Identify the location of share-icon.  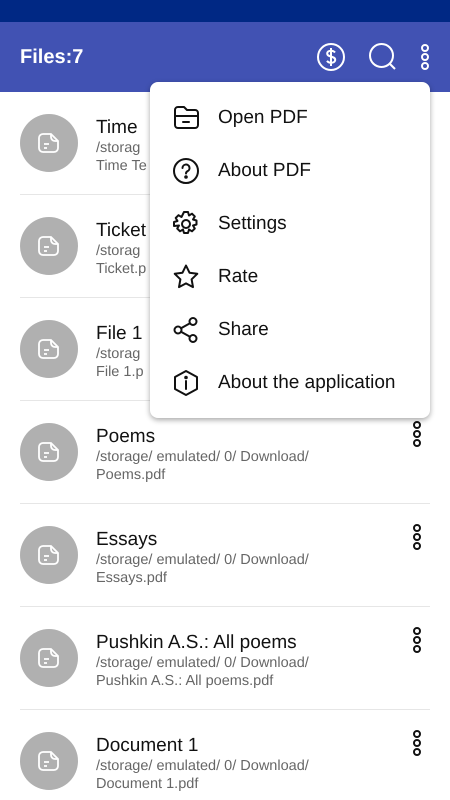
(186, 330).